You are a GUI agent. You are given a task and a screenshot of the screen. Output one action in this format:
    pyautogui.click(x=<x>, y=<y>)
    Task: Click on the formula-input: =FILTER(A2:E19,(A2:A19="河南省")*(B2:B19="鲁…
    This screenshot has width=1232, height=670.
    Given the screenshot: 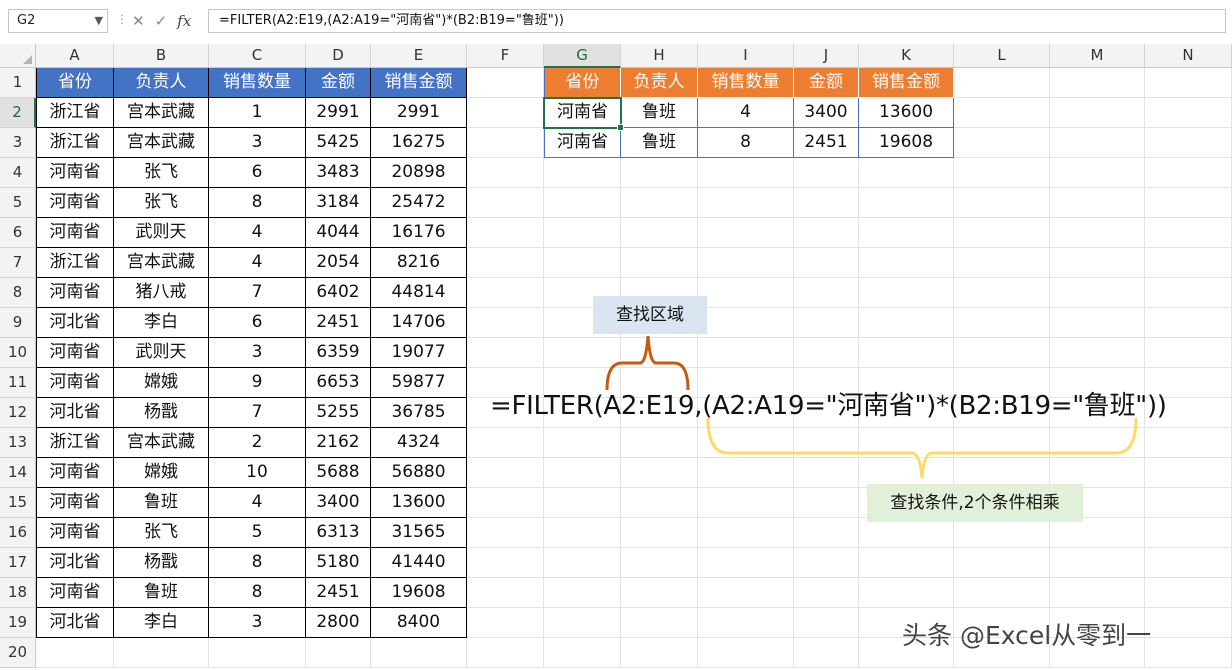 What is the action you would take?
    pyautogui.click(x=717, y=21)
    